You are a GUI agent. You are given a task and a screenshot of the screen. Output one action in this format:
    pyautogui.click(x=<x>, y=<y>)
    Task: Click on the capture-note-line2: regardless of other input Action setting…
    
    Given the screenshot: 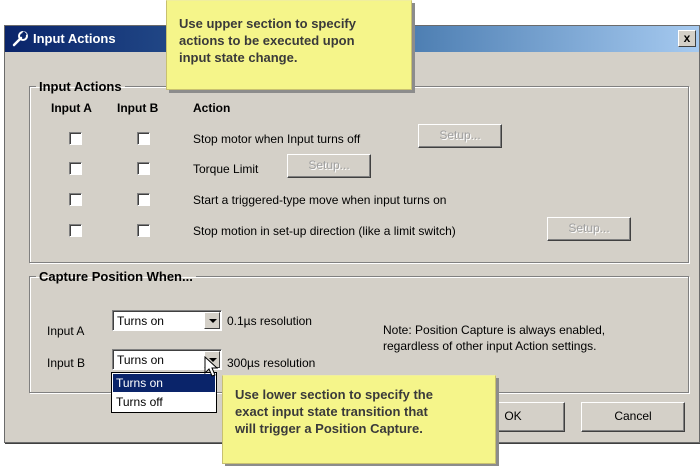 What is the action you would take?
    pyautogui.click(x=490, y=346)
    